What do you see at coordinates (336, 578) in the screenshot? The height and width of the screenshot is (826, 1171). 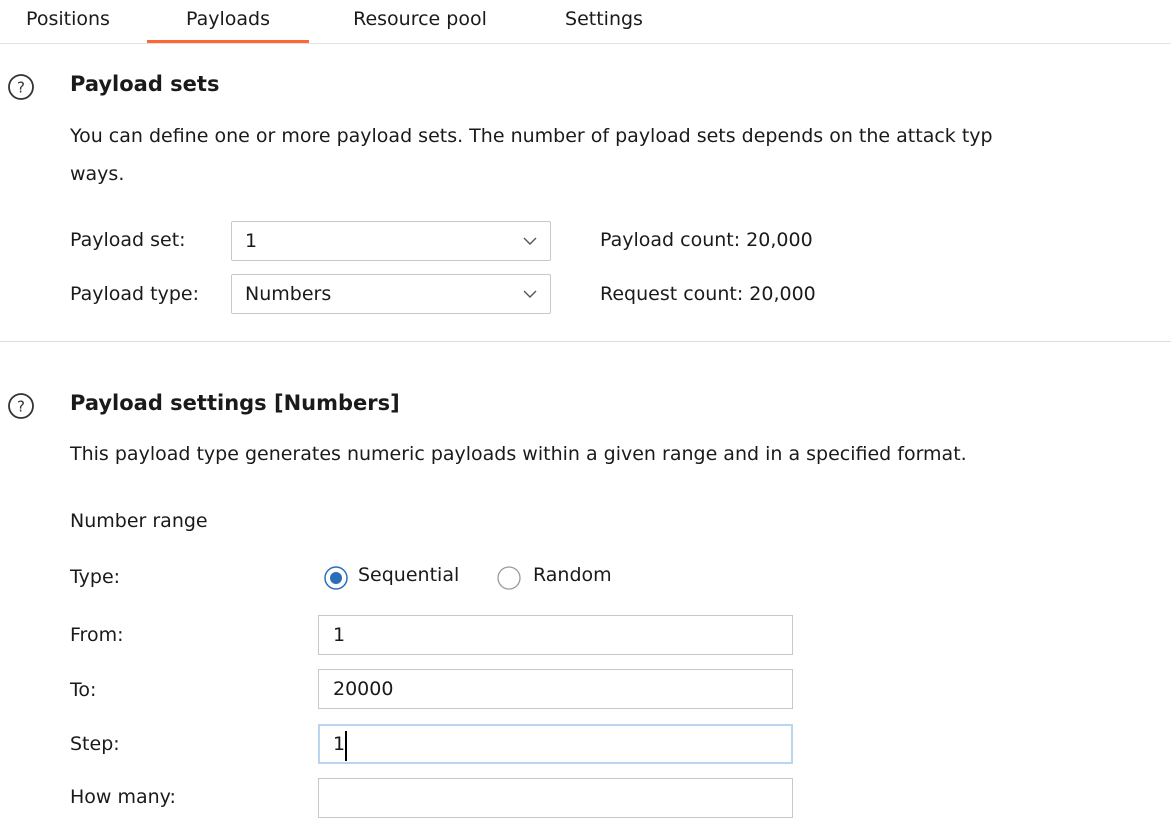 I see `radio-sequential` at bounding box center [336, 578].